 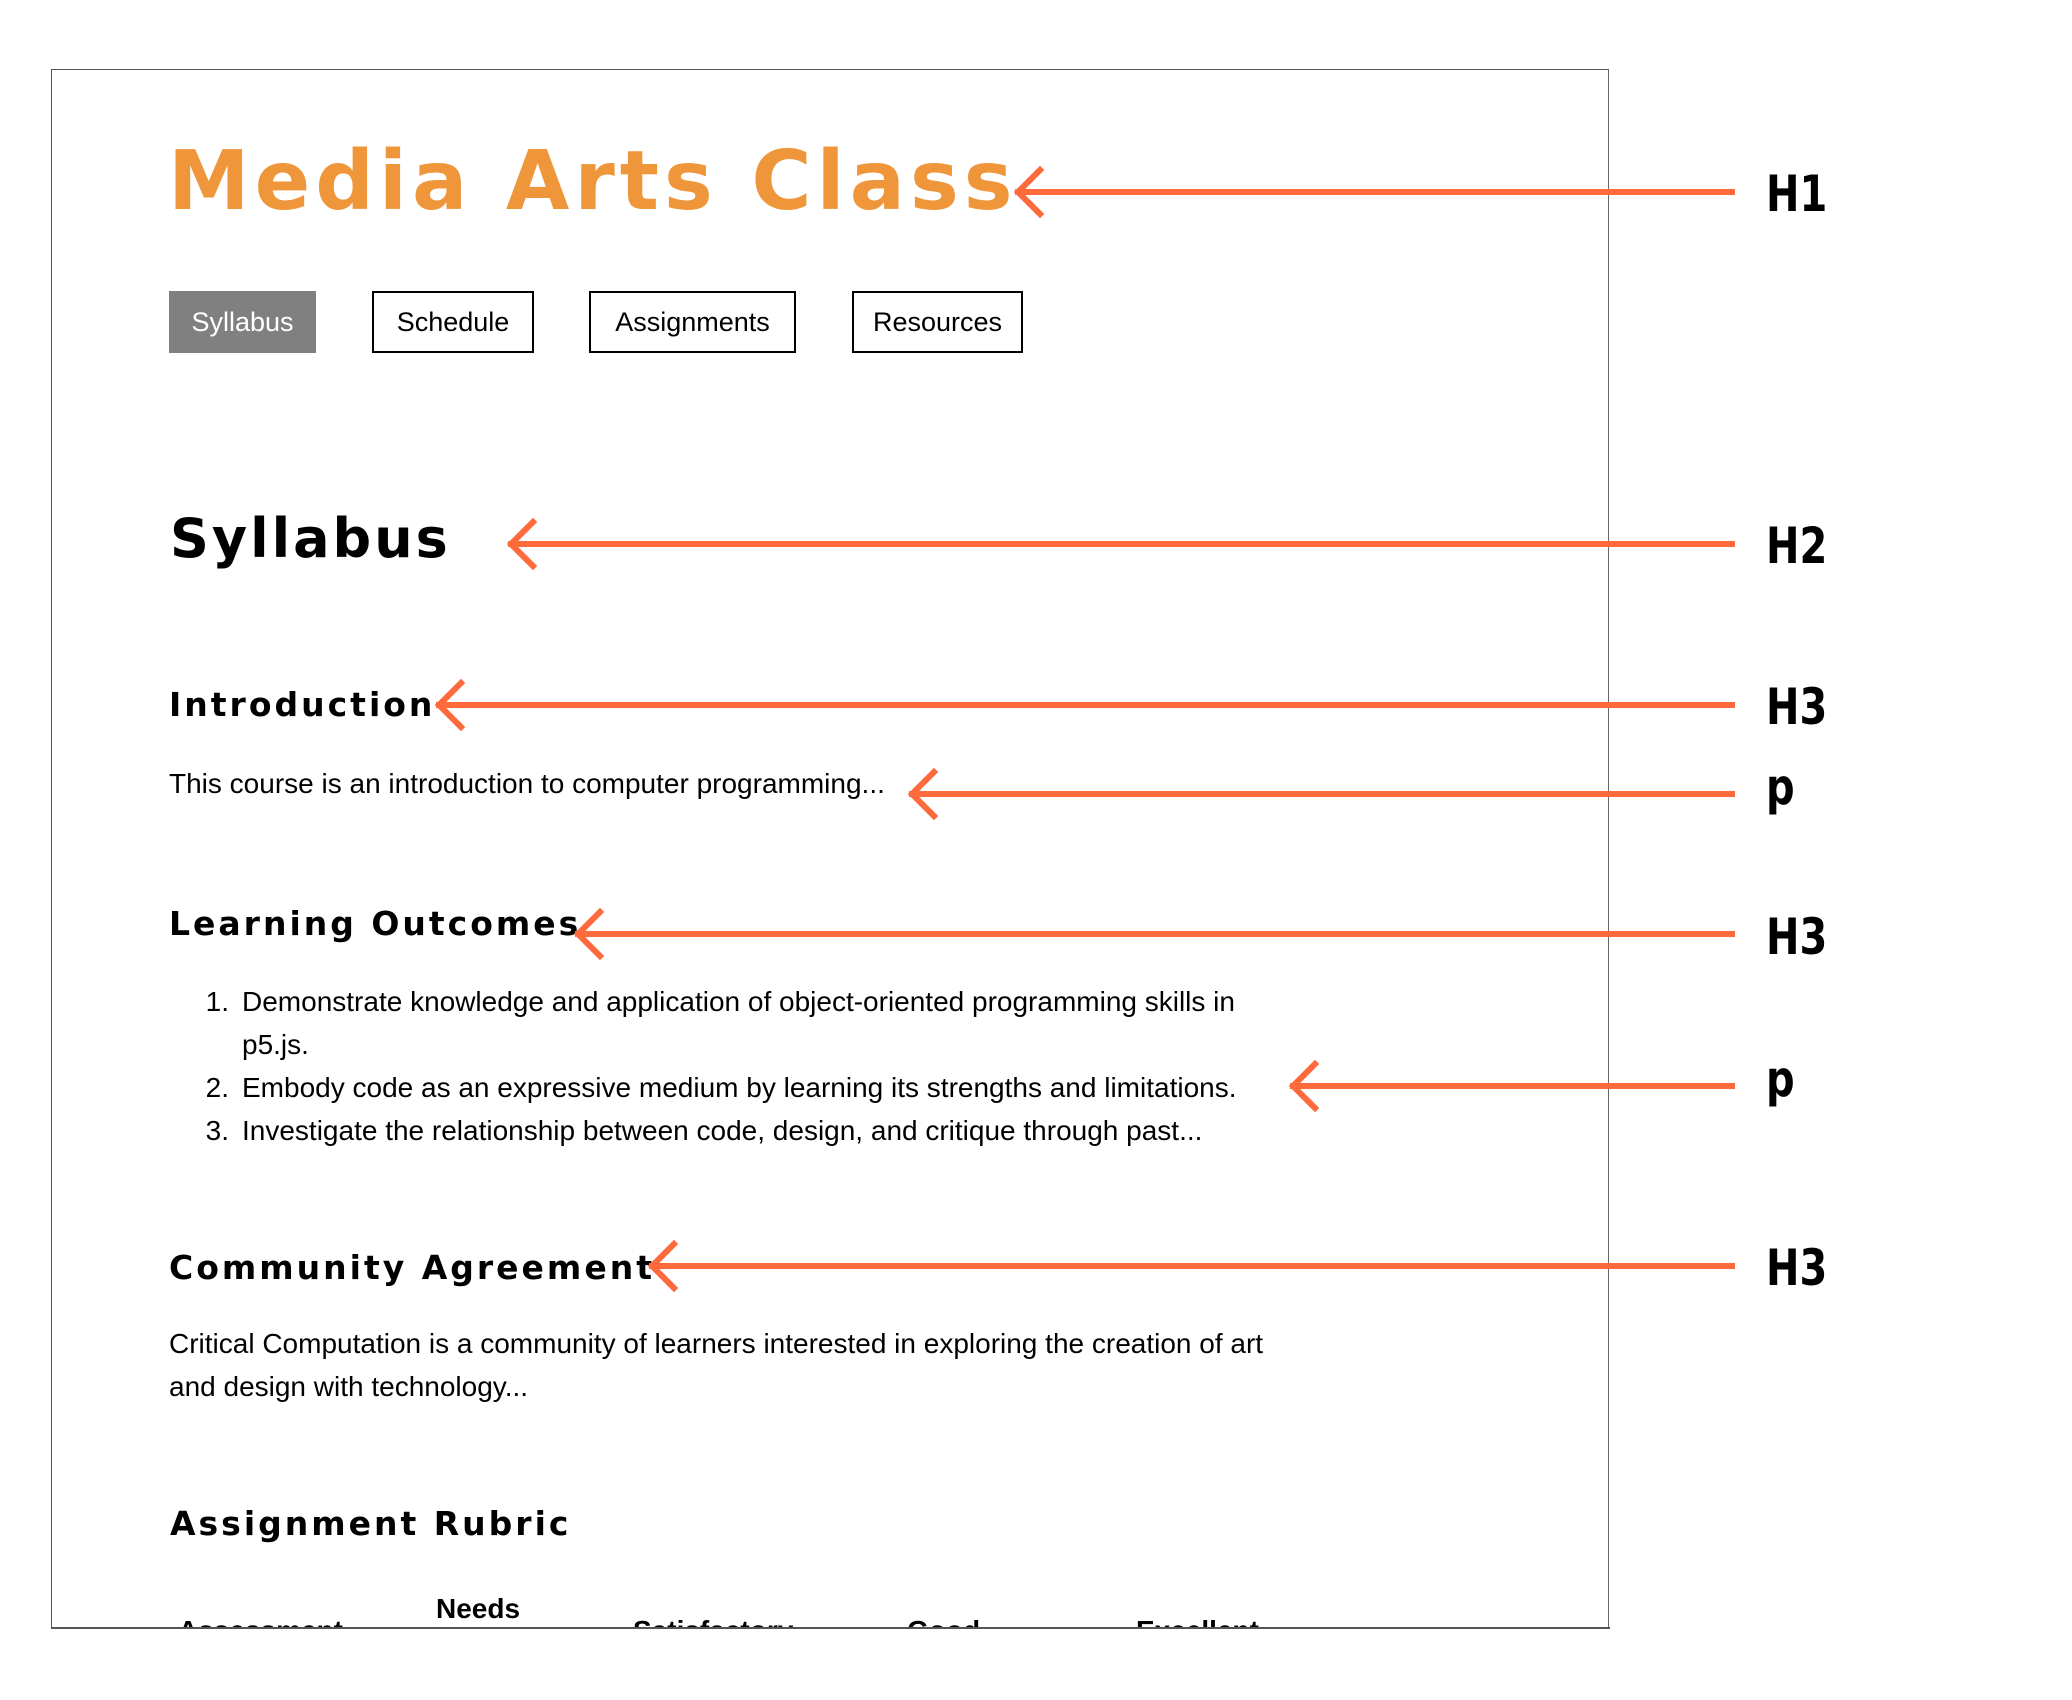 I want to click on annotation-label-h1: H1, so click(x=1797, y=194).